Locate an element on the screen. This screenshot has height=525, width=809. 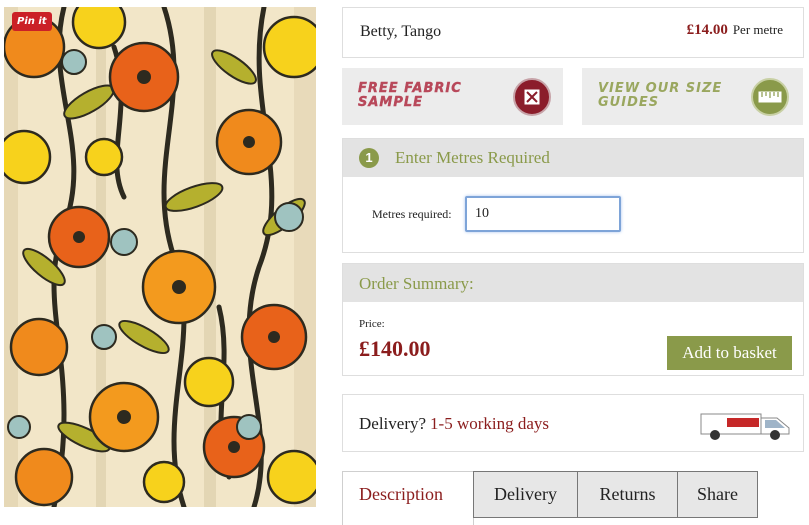
add-to-basket-button: Add to basket is located at coordinates (729, 353).